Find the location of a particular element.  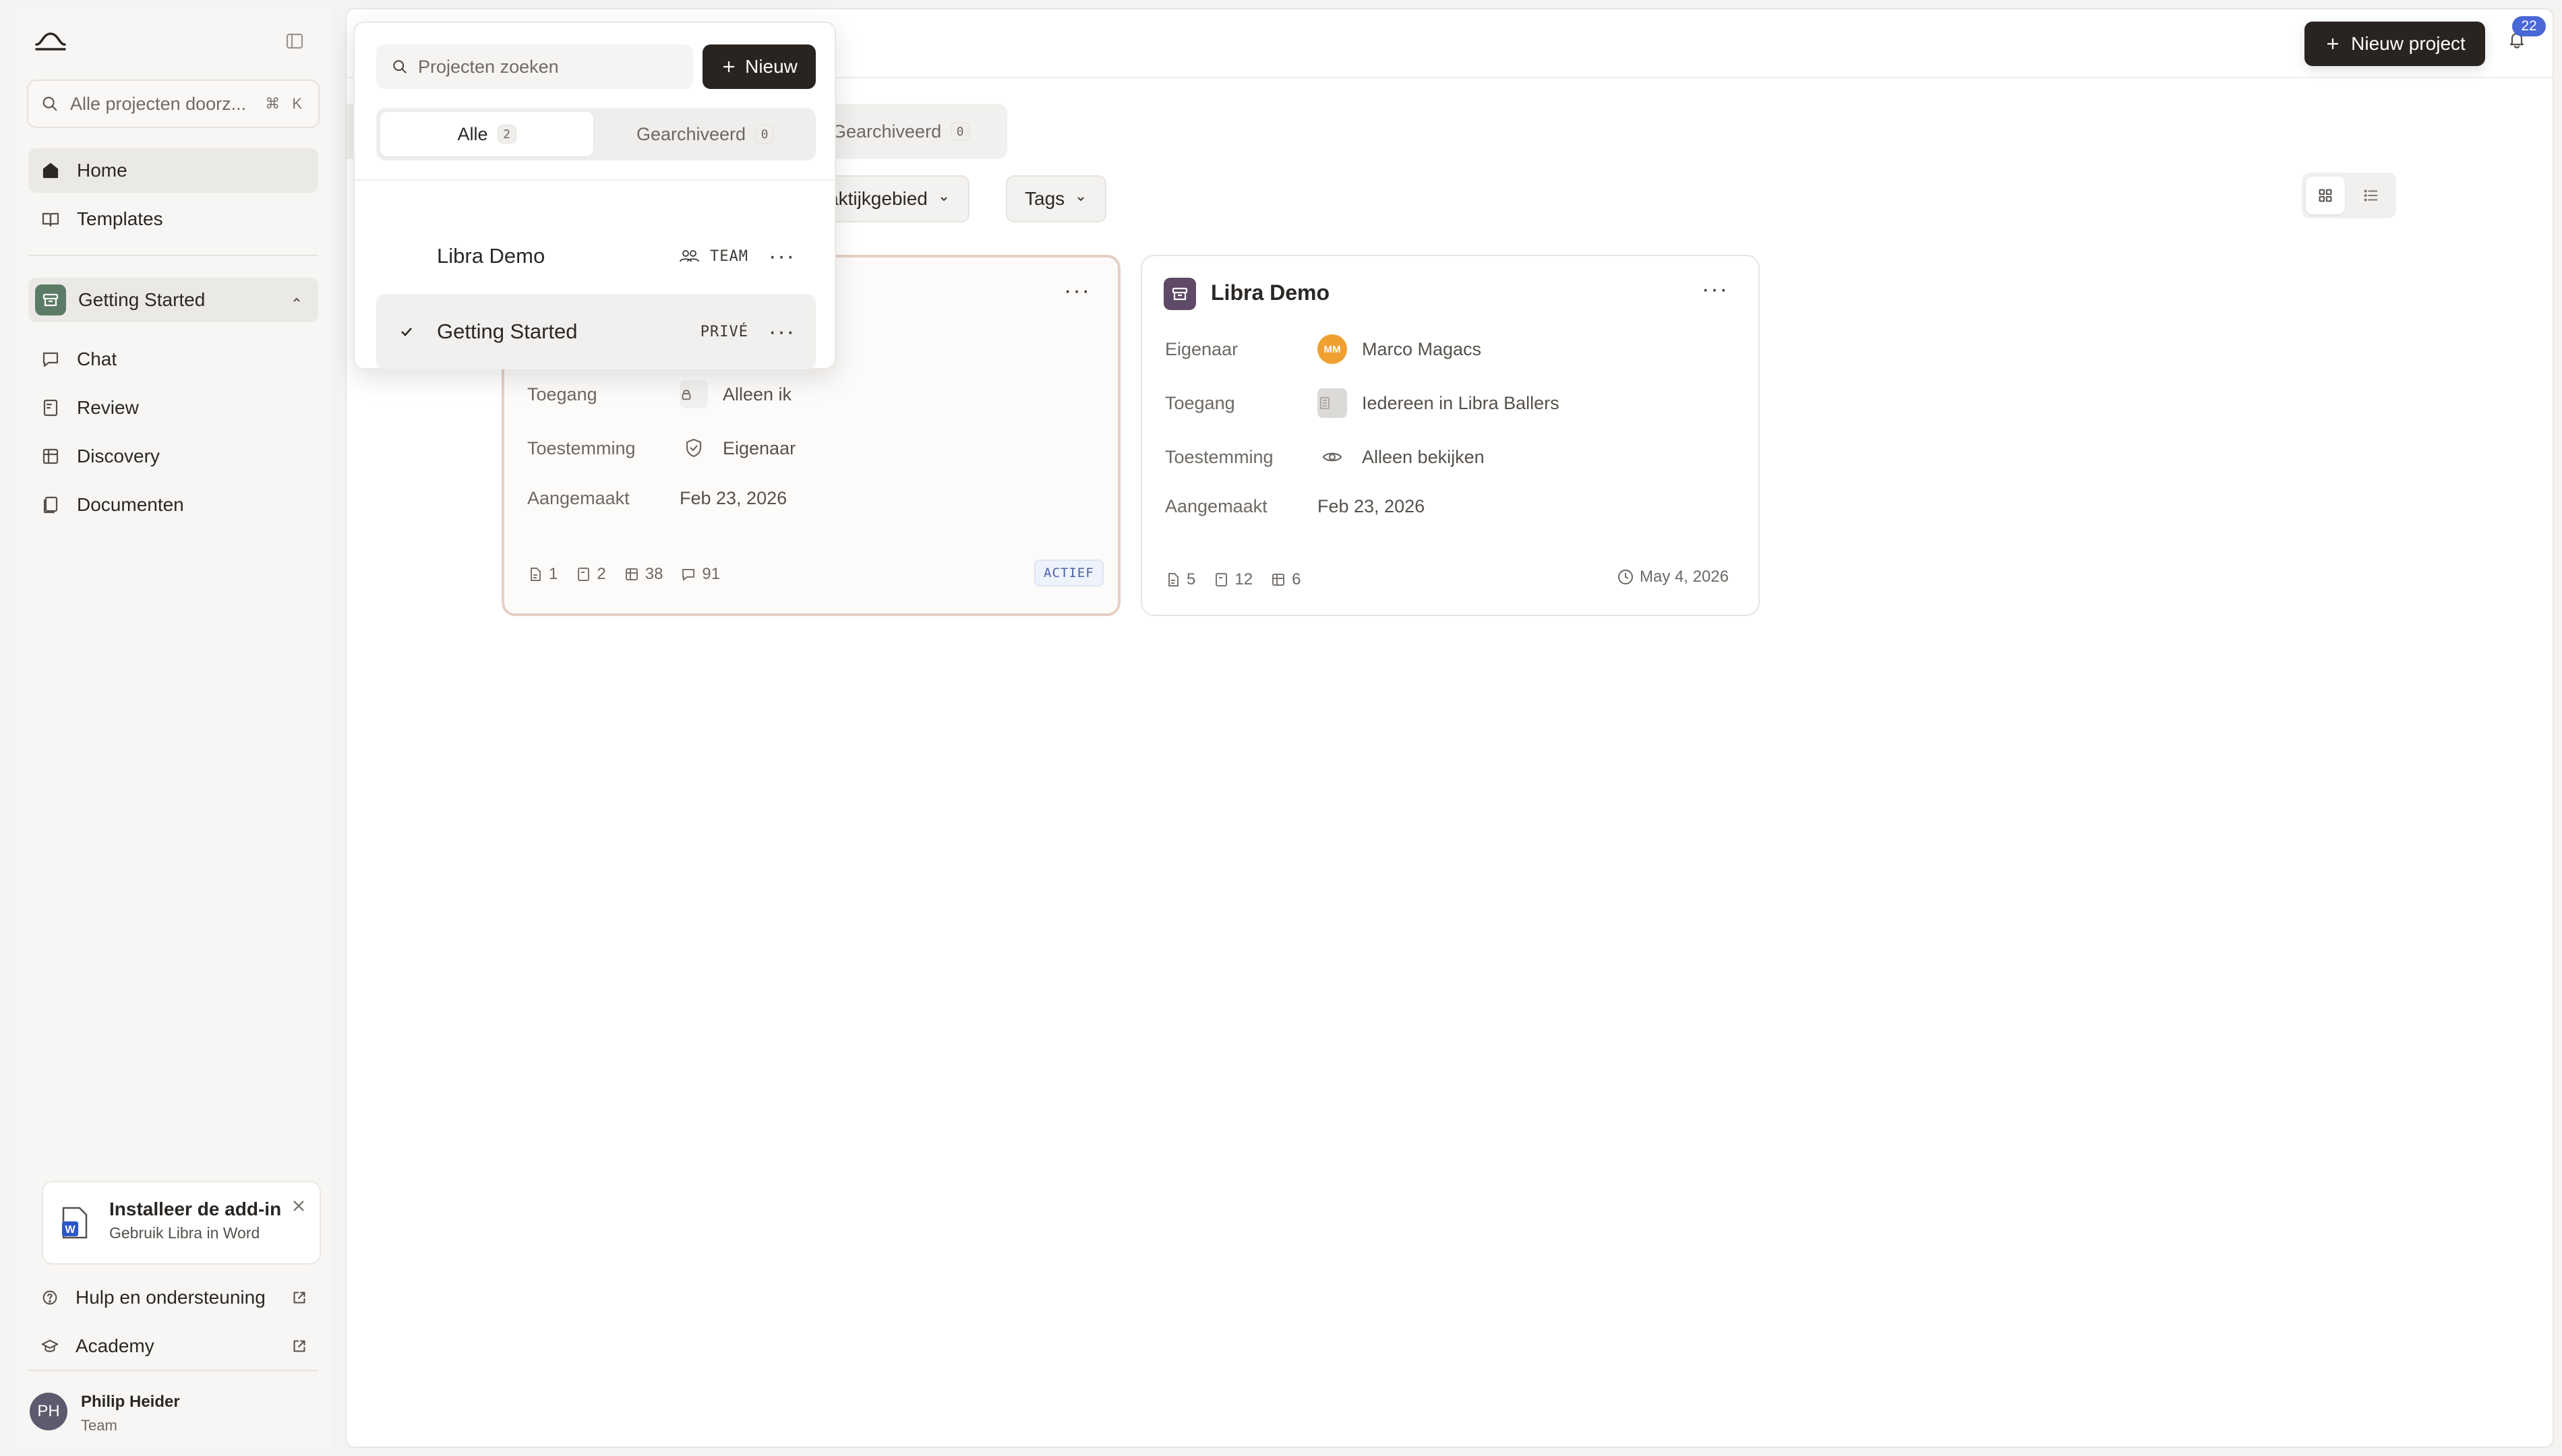

sidebar-item-academy: Academy is located at coordinates (173, 1346).